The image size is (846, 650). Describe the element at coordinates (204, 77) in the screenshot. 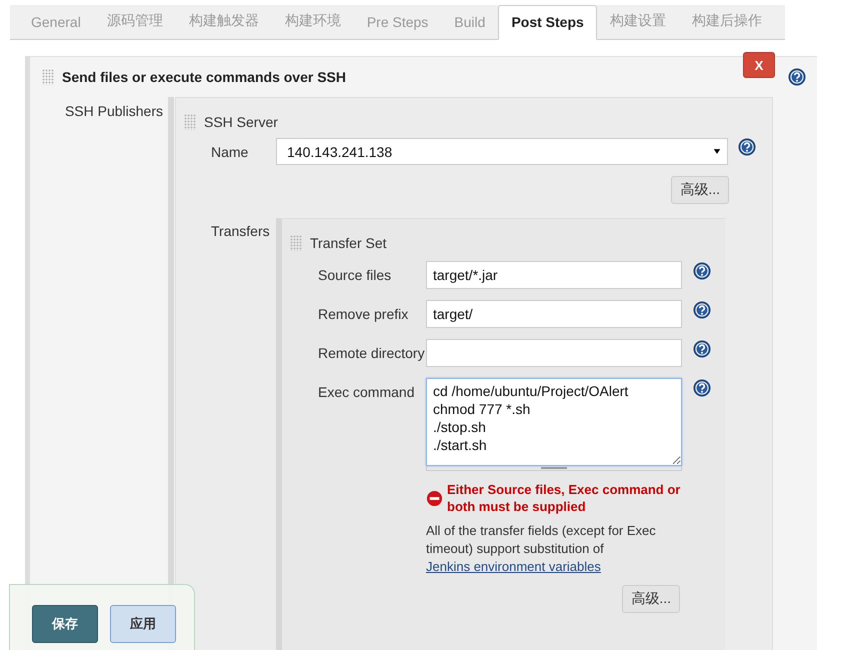

I see `section-title: Send files or execute commands over SSH` at that location.